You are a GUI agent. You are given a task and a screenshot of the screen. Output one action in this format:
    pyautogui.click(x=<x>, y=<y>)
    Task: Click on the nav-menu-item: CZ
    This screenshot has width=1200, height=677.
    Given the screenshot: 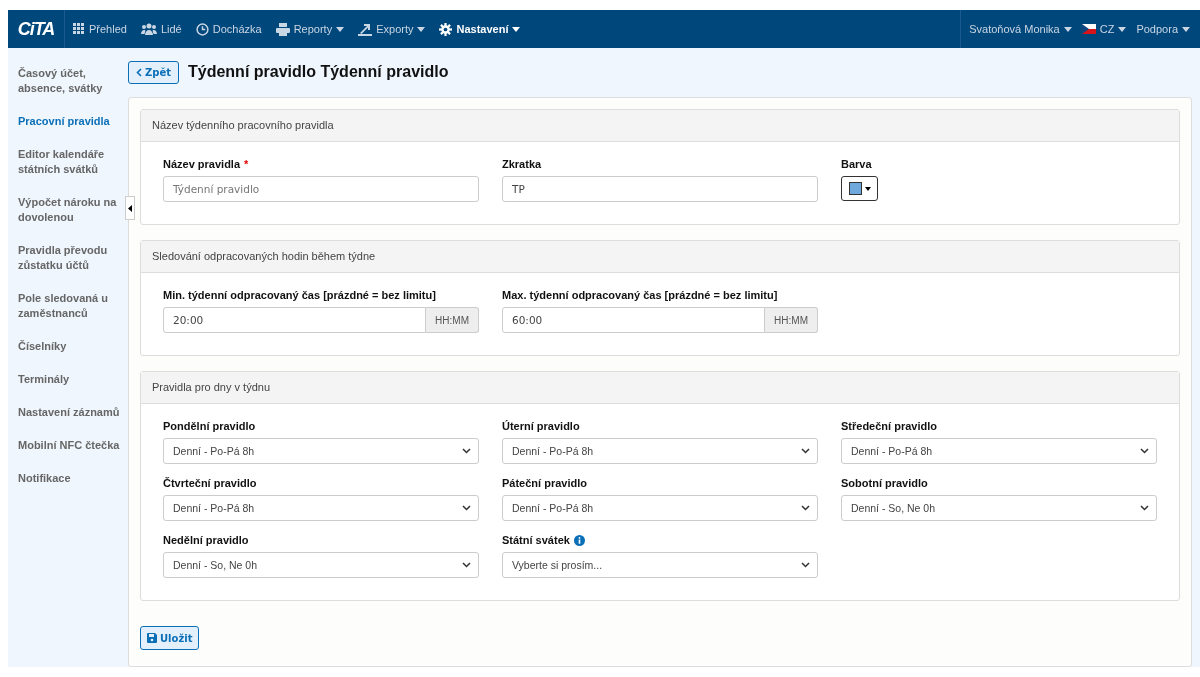 What is the action you would take?
    pyautogui.click(x=1104, y=29)
    